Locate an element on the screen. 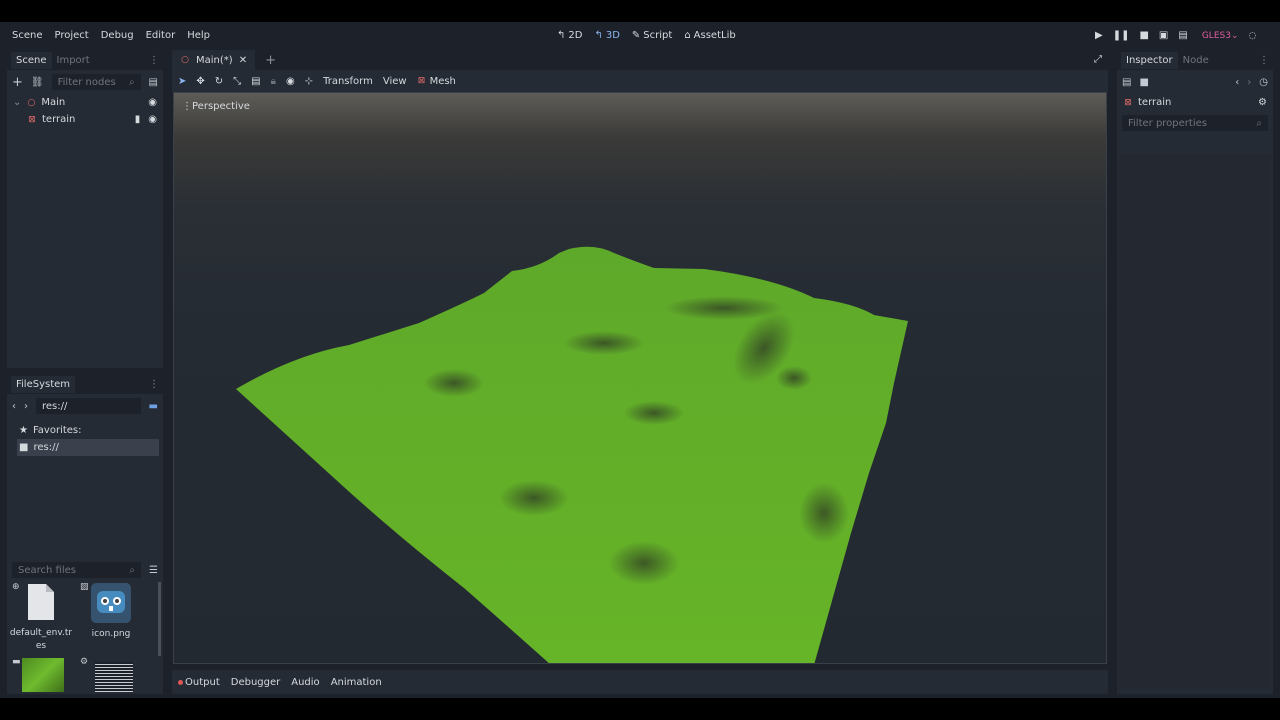  menu-help: Help is located at coordinates (198, 35).